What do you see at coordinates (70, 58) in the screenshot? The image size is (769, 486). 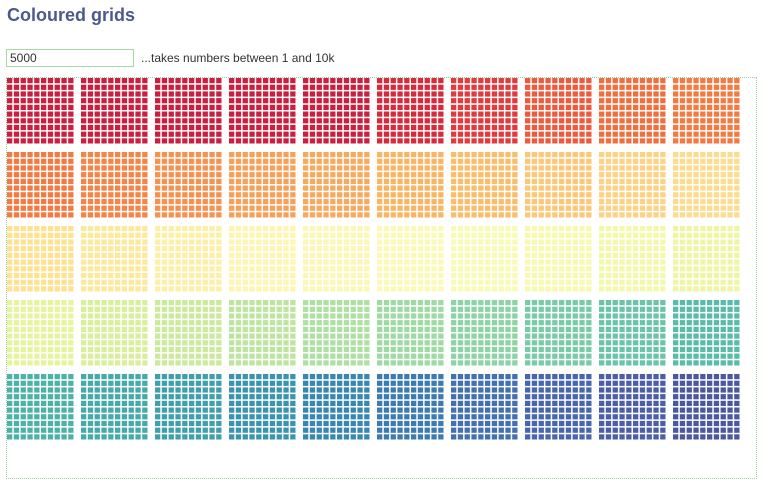 I see `number-input` at bounding box center [70, 58].